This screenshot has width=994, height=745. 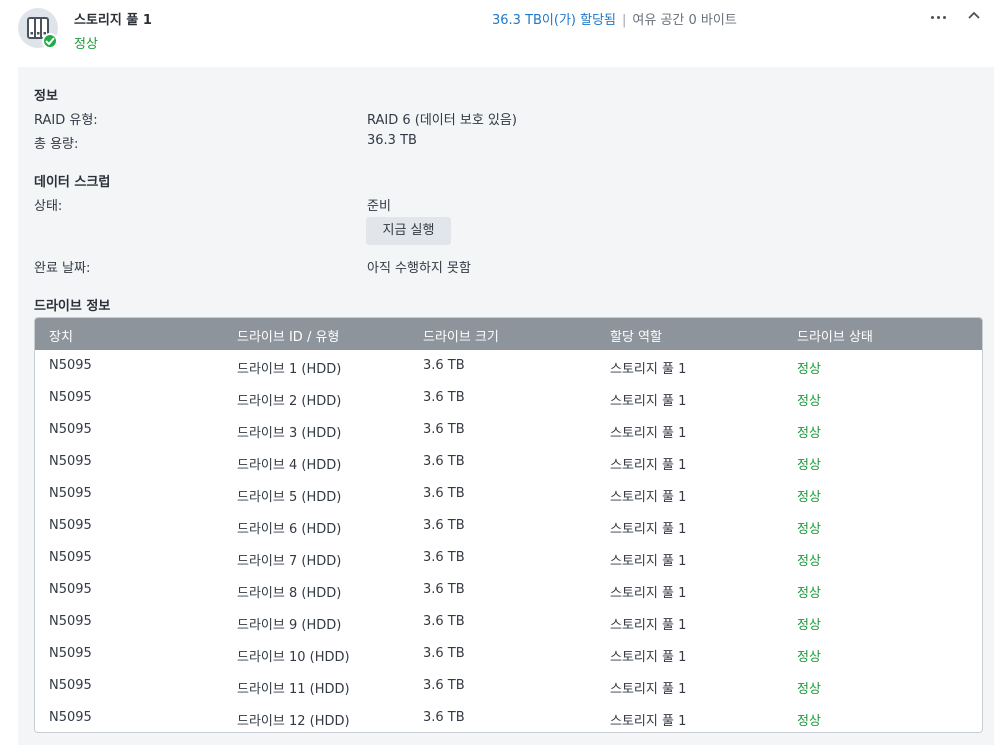 What do you see at coordinates (293, 721) in the screenshot?
I see `drive-id-cell: 드라이브 12 (HDD)` at bounding box center [293, 721].